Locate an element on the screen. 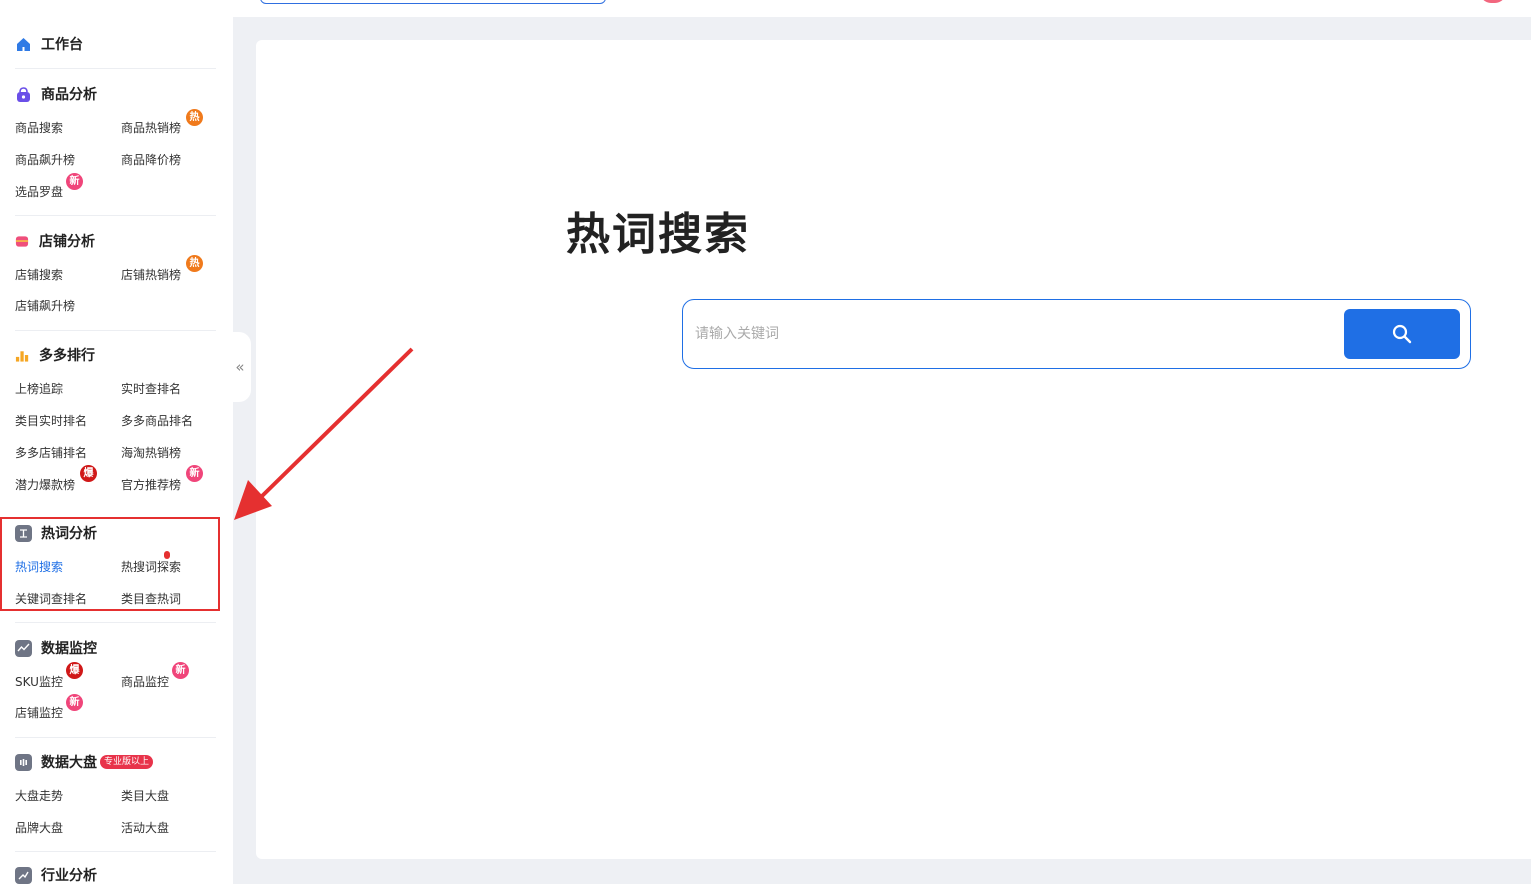 This screenshot has height=884, width=1531. sidebar-item-workbench: 工作台 is located at coordinates (49, 44).